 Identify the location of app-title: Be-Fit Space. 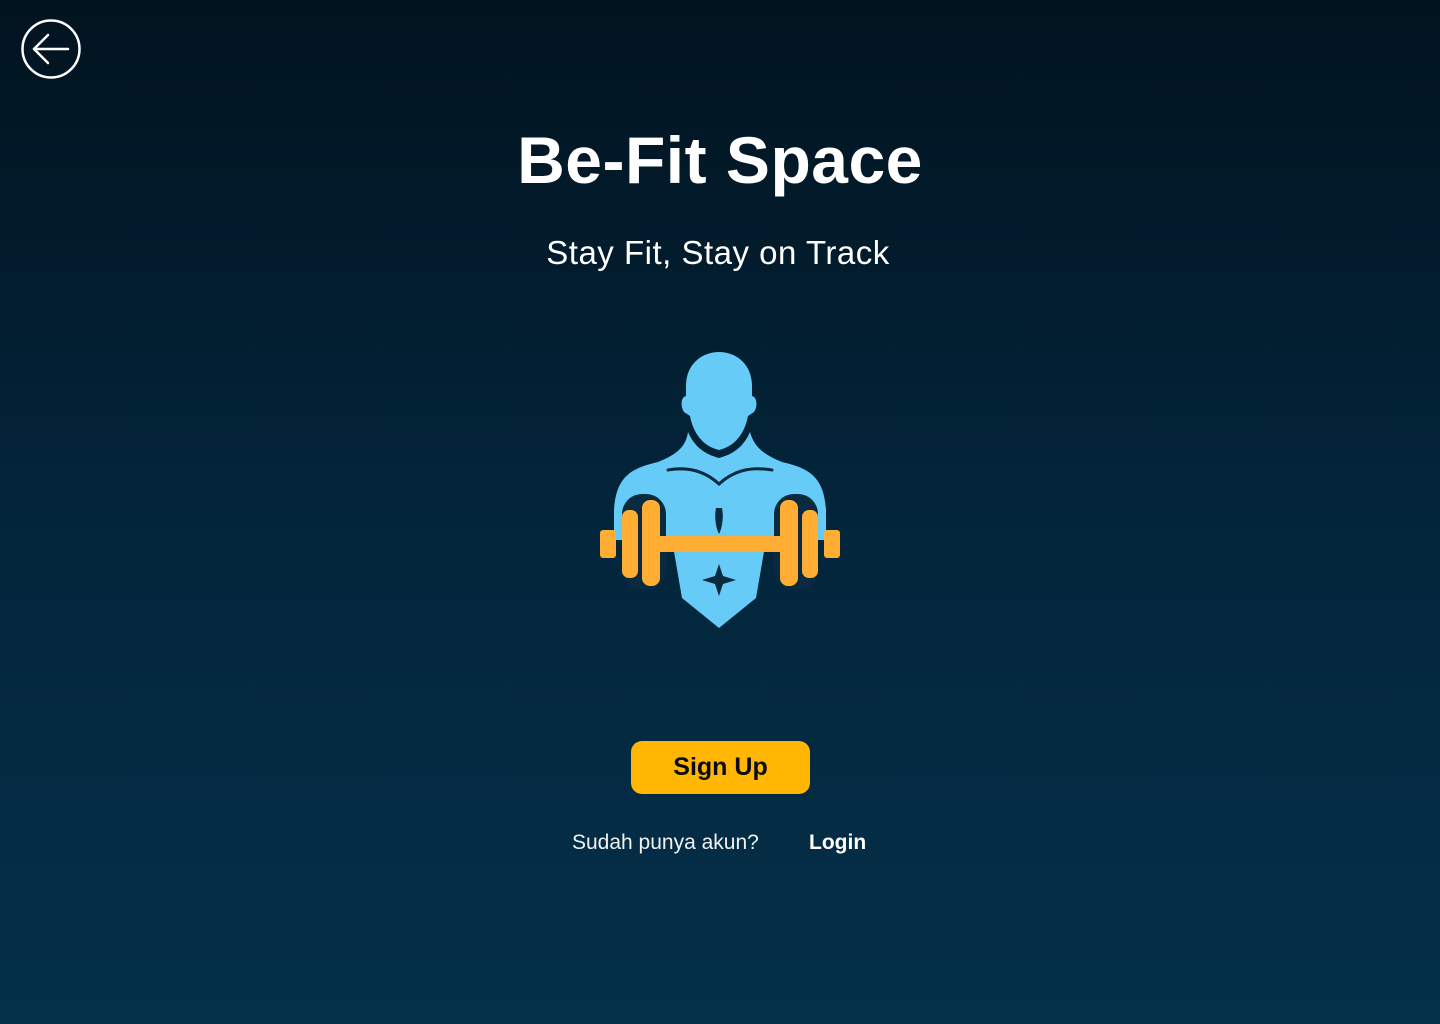
(720, 160).